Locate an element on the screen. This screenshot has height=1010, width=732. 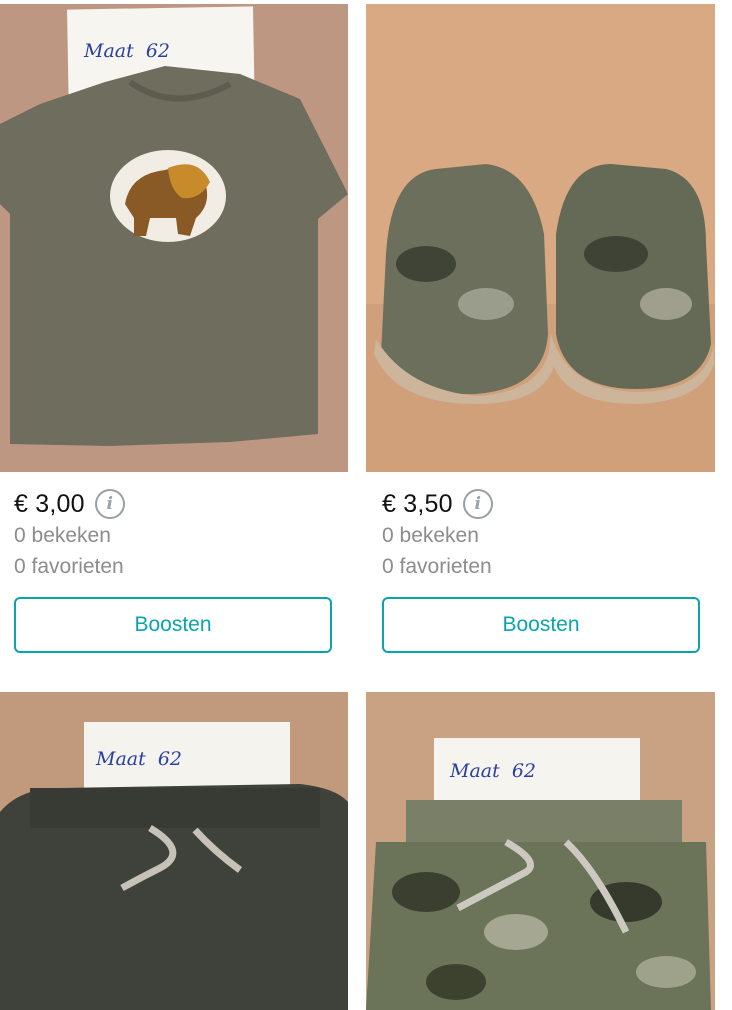
price-row-1: € 3,00 i is located at coordinates (69, 504).